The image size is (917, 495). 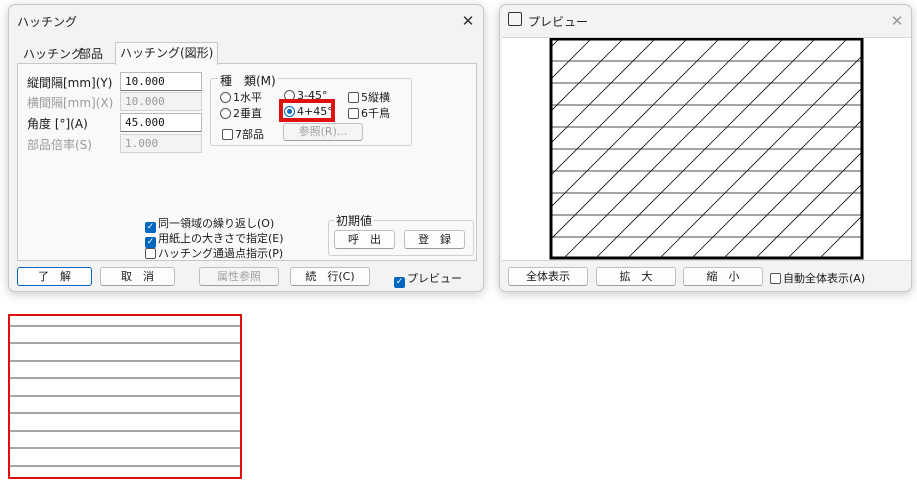 What do you see at coordinates (137, 276) in the screenshot?
I see `cancel-button: 取 消` at bounding box center [137, 276].